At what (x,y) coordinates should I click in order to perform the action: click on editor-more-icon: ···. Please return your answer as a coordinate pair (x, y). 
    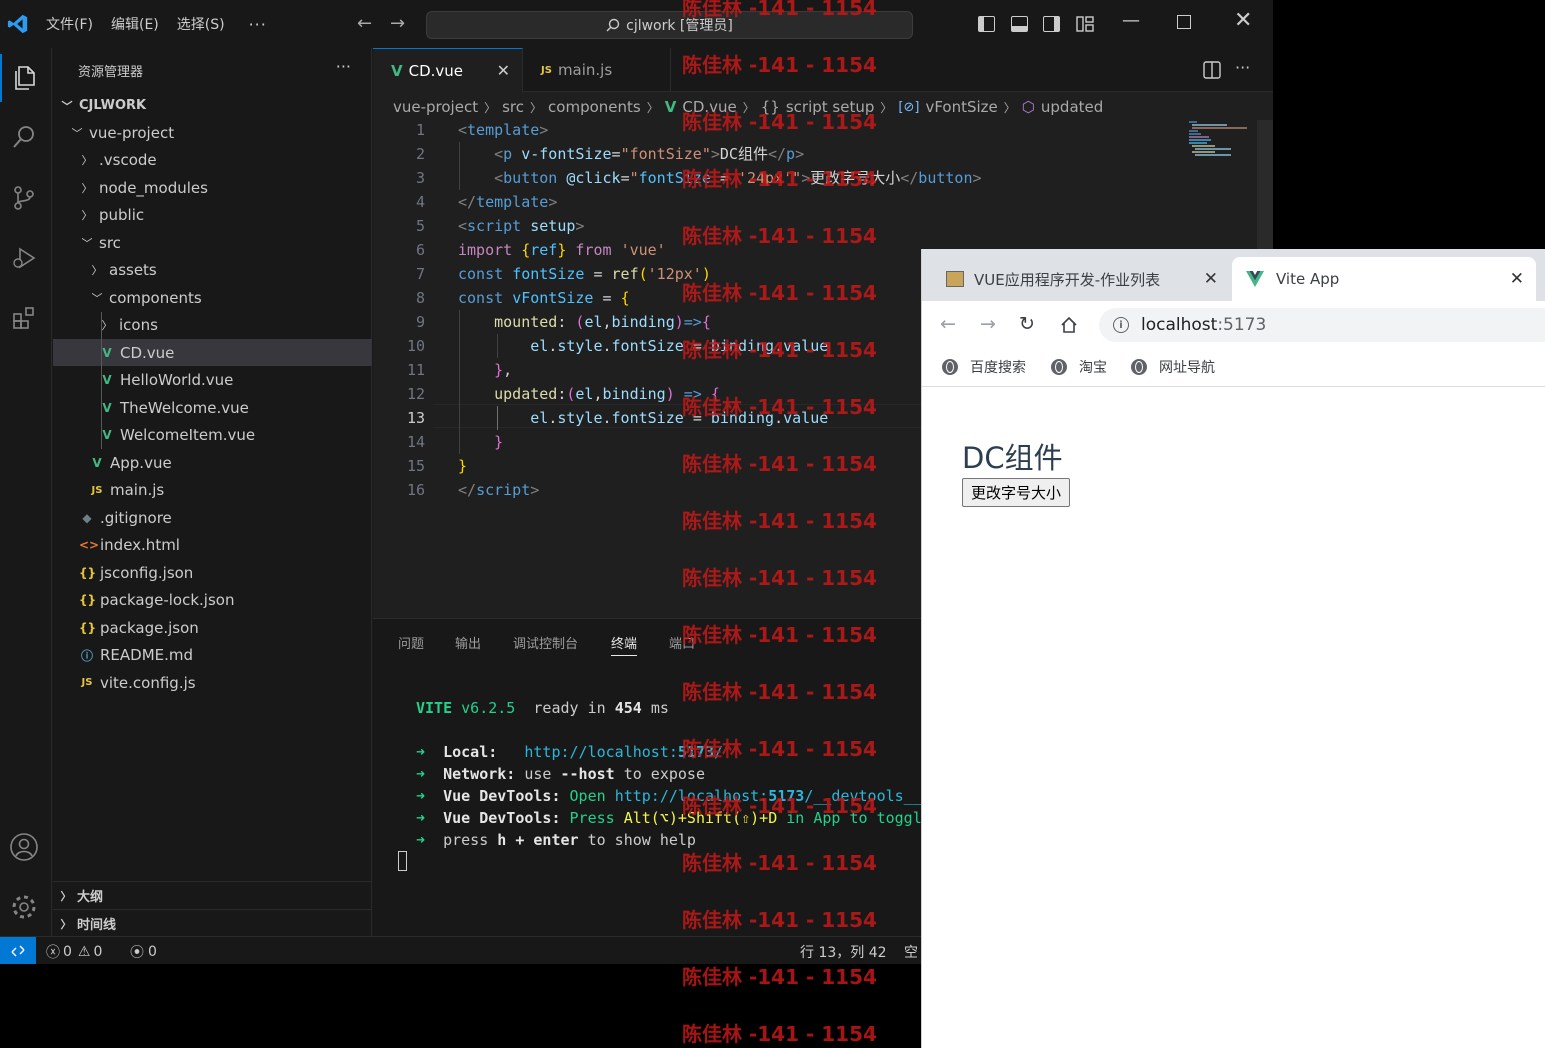
    Looking at the image, I should click on (1242, 67).